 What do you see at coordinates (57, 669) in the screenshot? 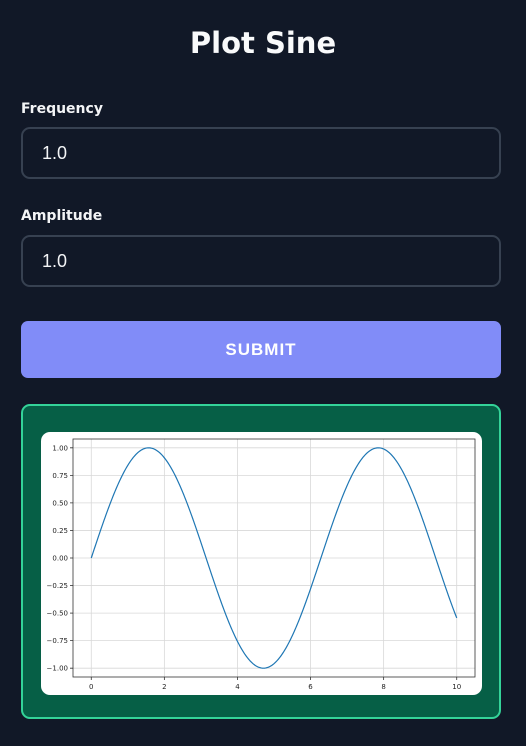
I see `y-tick-label: −1.00` at bounding box center [57, 669].